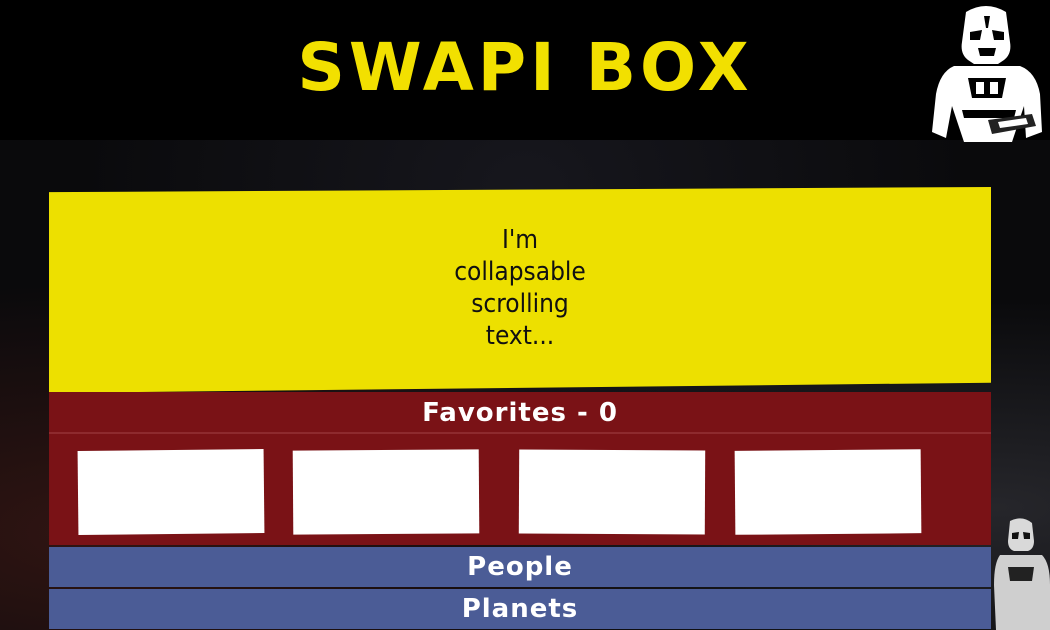 The image size is (1050, 630). I want to click on app-title: SWAPI BOX, so click(525, 67).